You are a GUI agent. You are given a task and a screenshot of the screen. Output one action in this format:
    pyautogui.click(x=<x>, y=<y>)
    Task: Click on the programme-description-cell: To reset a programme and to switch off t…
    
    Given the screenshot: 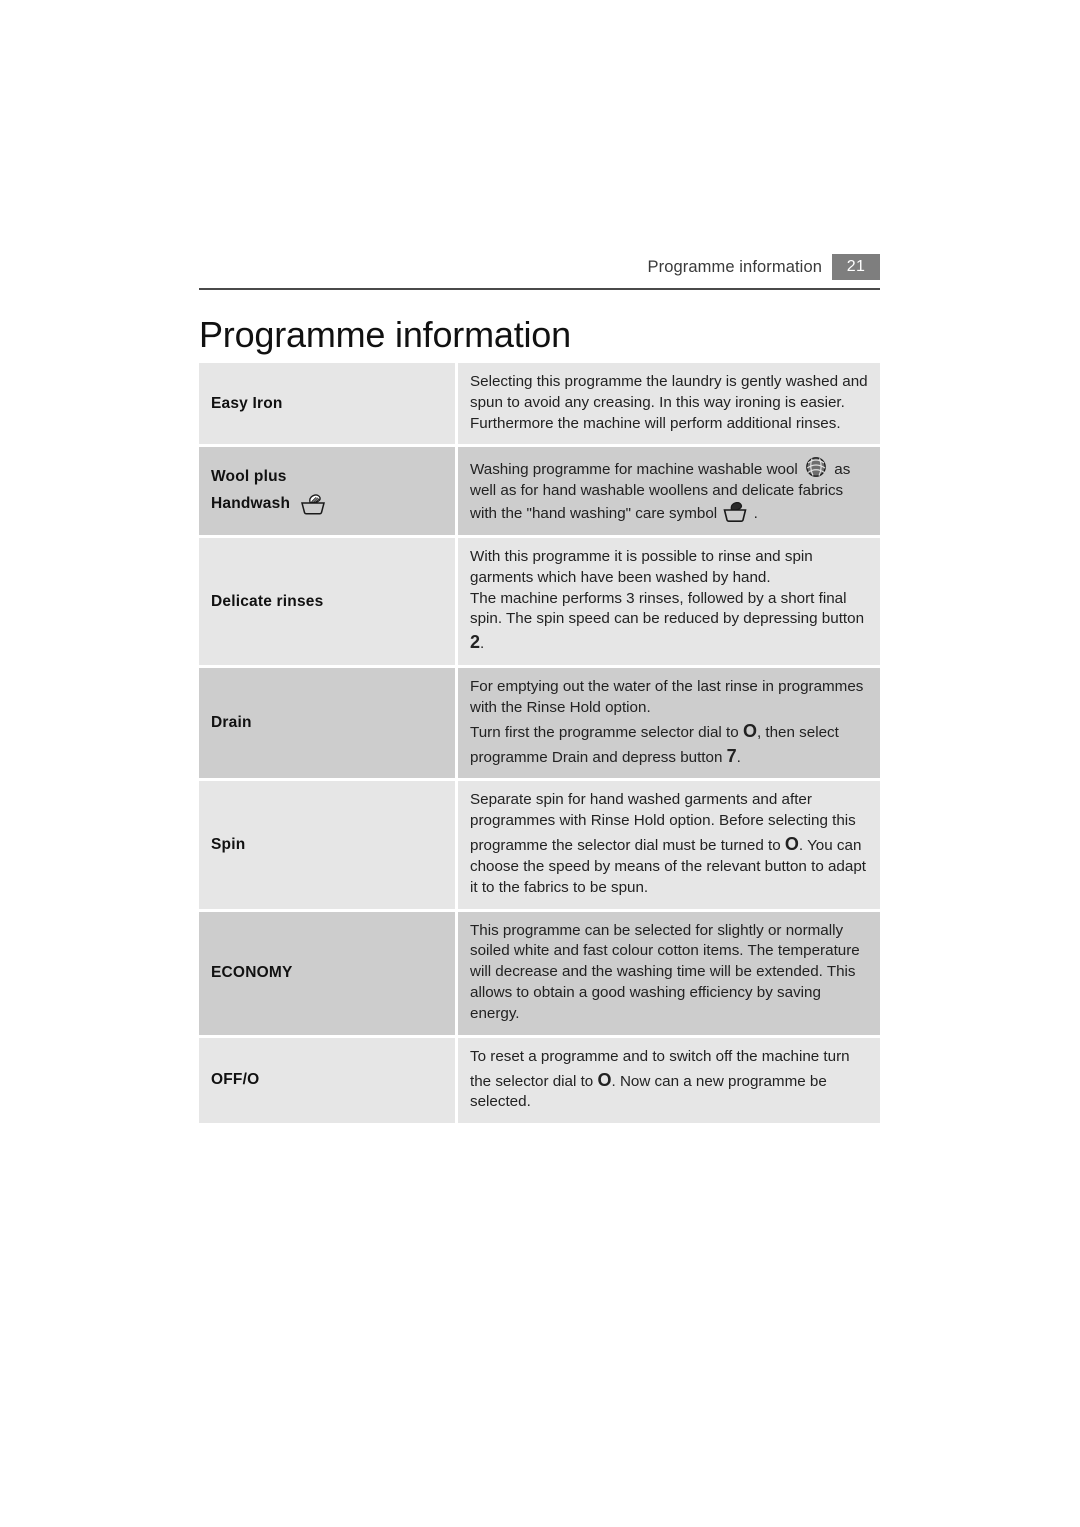 What is the action you would take?
    pyautogui.click(x=669, y=1080)
    